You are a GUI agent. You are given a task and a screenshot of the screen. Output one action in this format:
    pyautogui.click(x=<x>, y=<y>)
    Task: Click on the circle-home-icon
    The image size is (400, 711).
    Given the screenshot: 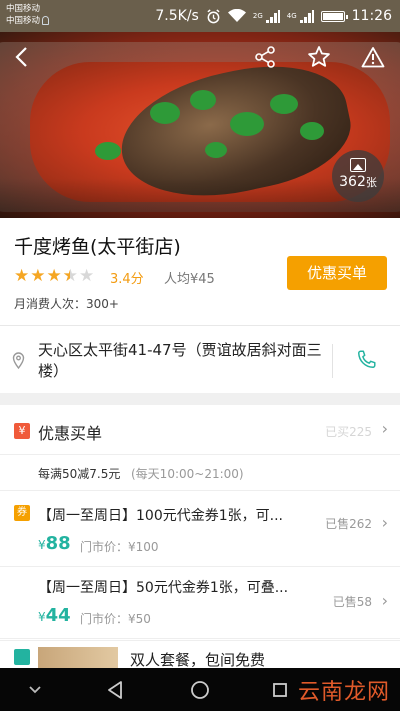 What is the action you would take?
    pyautogui.click(x=200, y=689)
    